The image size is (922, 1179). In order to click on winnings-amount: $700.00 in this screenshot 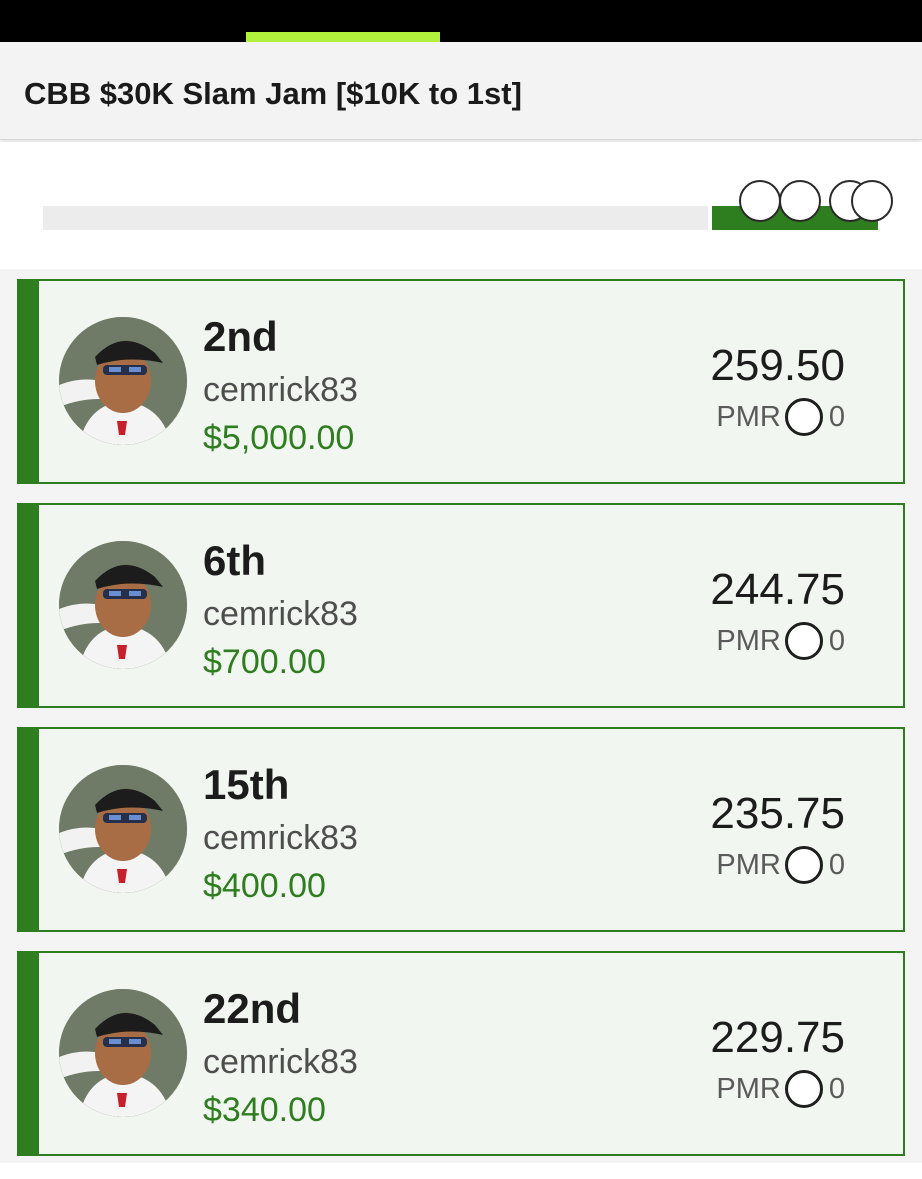, I will do `click(264, 662)`.